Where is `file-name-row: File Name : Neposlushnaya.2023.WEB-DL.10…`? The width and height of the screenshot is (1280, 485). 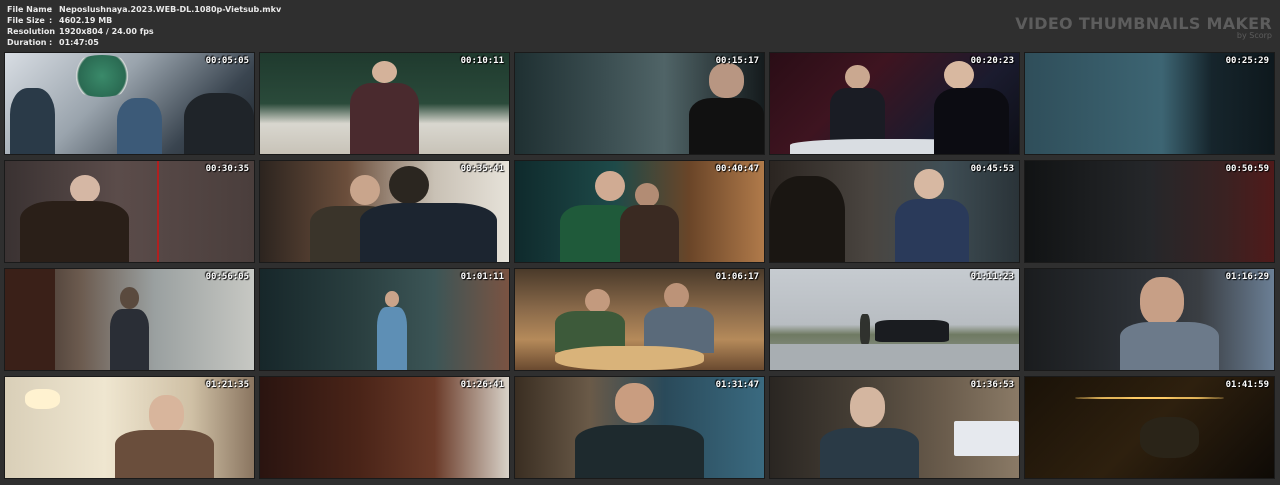
file-name-row: File Name : Neposlushnaya.2023.WEB-DL.10… is located at coordinates (144, 9).